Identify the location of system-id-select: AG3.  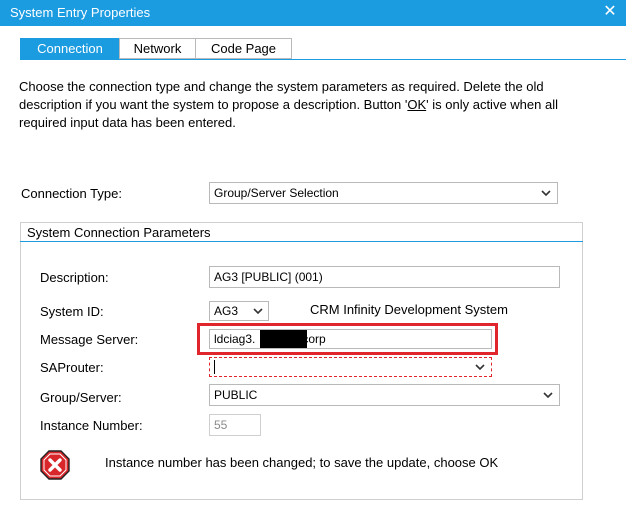
(239, 311).